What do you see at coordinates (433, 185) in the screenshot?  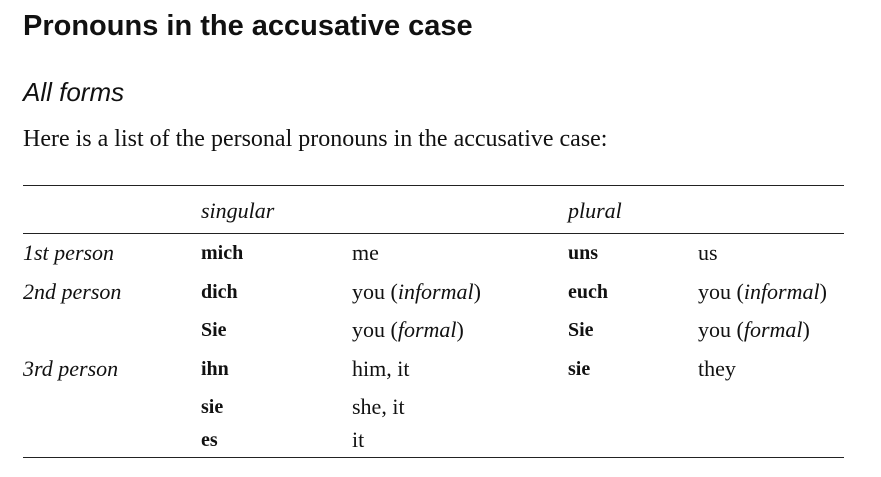 I see `table-top-rule` at bounding box center [433, 185].